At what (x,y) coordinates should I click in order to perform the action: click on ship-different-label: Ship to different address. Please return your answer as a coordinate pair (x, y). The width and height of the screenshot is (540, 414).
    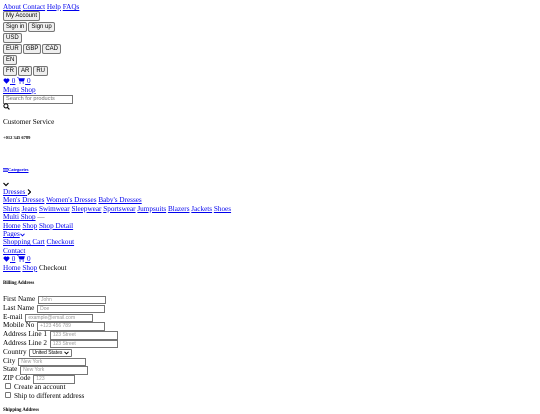
    Looking at the image, I should click on (49, 395).